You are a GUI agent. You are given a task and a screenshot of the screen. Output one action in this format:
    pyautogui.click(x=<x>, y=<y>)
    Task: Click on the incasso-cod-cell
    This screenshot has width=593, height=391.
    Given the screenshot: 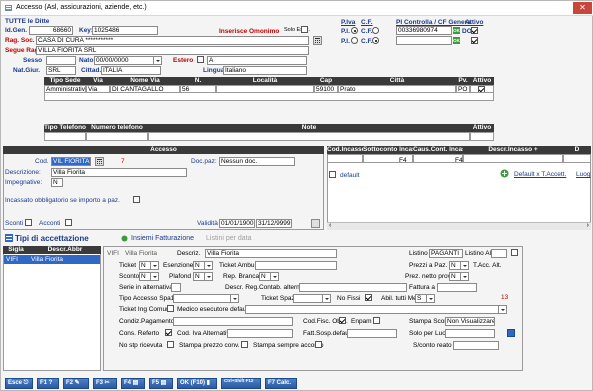 What is the action you would take?
    pyautogui.click(x=345, y=158)
    